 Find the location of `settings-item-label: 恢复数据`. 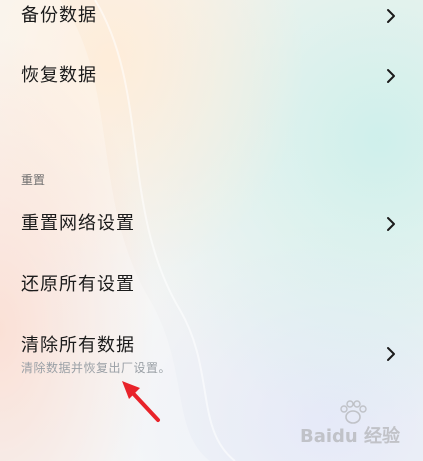

settings-item-label: 恢复数据 is located at coordinates (59, 75).